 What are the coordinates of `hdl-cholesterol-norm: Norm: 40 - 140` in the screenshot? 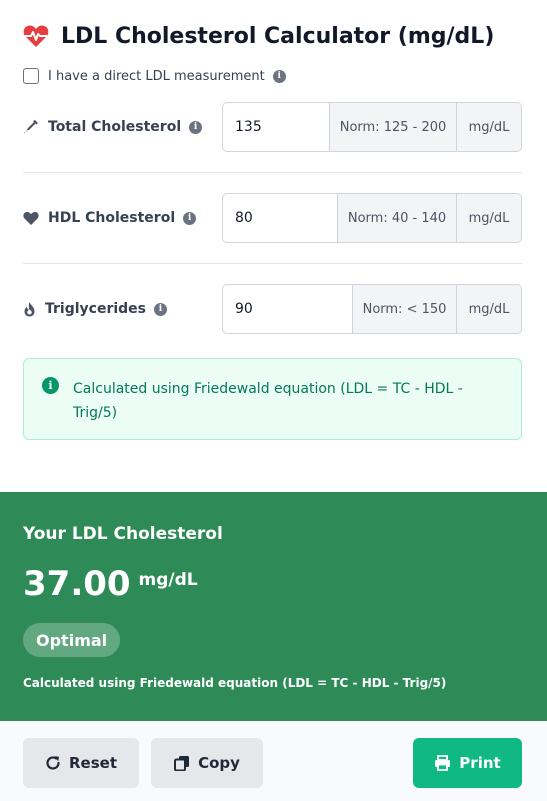 It's located at (396, 218).